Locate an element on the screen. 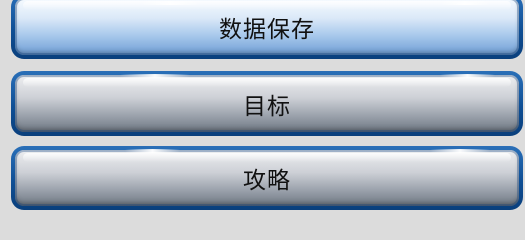 Image resolution: width=525 pixels, height=240 pixels. goal-label: 目标 is located at coordinates (267, 106).